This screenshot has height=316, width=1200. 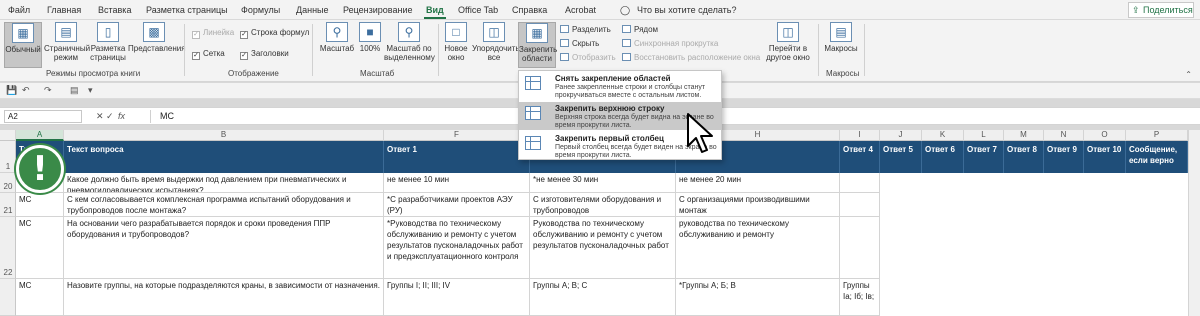 I want to click on enter-icon: ✓, so click(x=110, y=116).